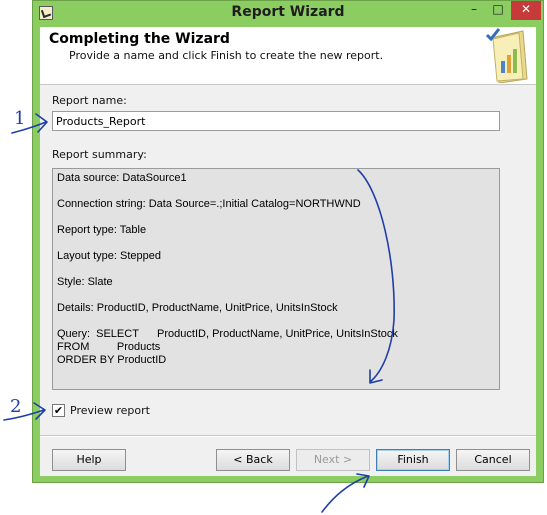 Image resolution: width=547 pixels, height=515 pixels. I want to click on summary-query-line: FROM Products, so click(109, 347).